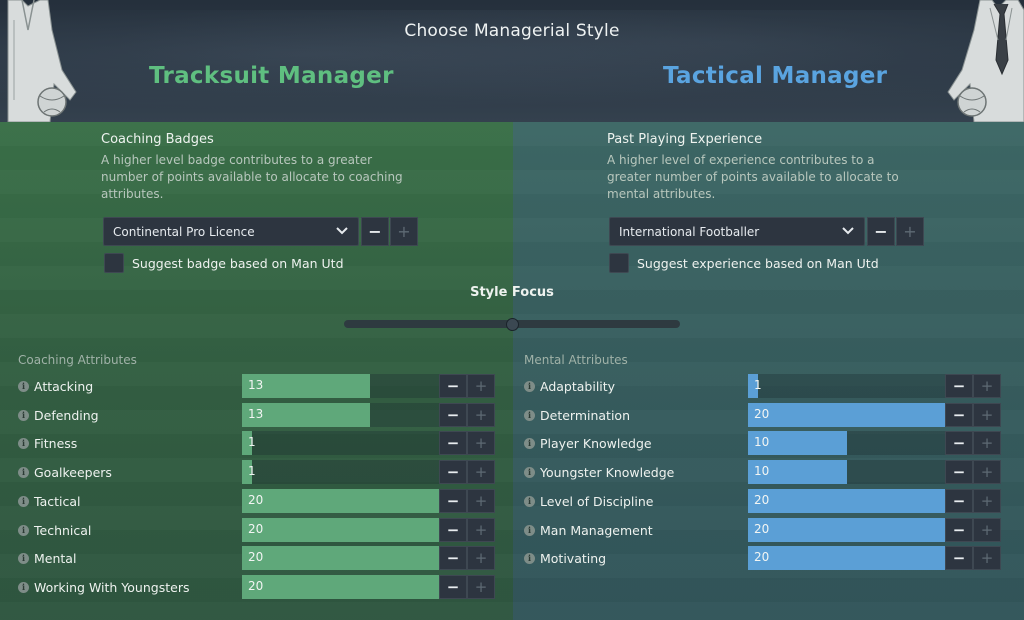 The image size is (1024, 620). What do you see at coordinates (184, 232) in the screenshot?
I see `coaching-badge-selected: Continental Pro Licence` at bounding box center [184, 232].